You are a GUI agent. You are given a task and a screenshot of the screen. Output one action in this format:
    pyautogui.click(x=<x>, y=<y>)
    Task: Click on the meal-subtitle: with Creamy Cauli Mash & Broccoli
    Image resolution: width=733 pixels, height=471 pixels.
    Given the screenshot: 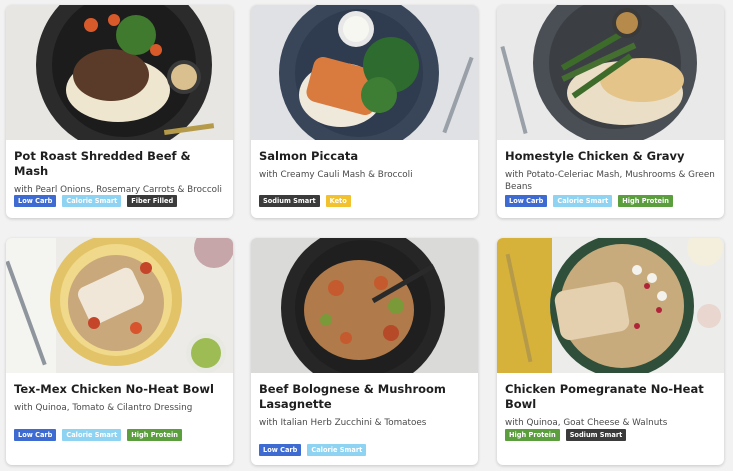 What is the action you would take?
    pyautogui.click(x=336, y=175)
    